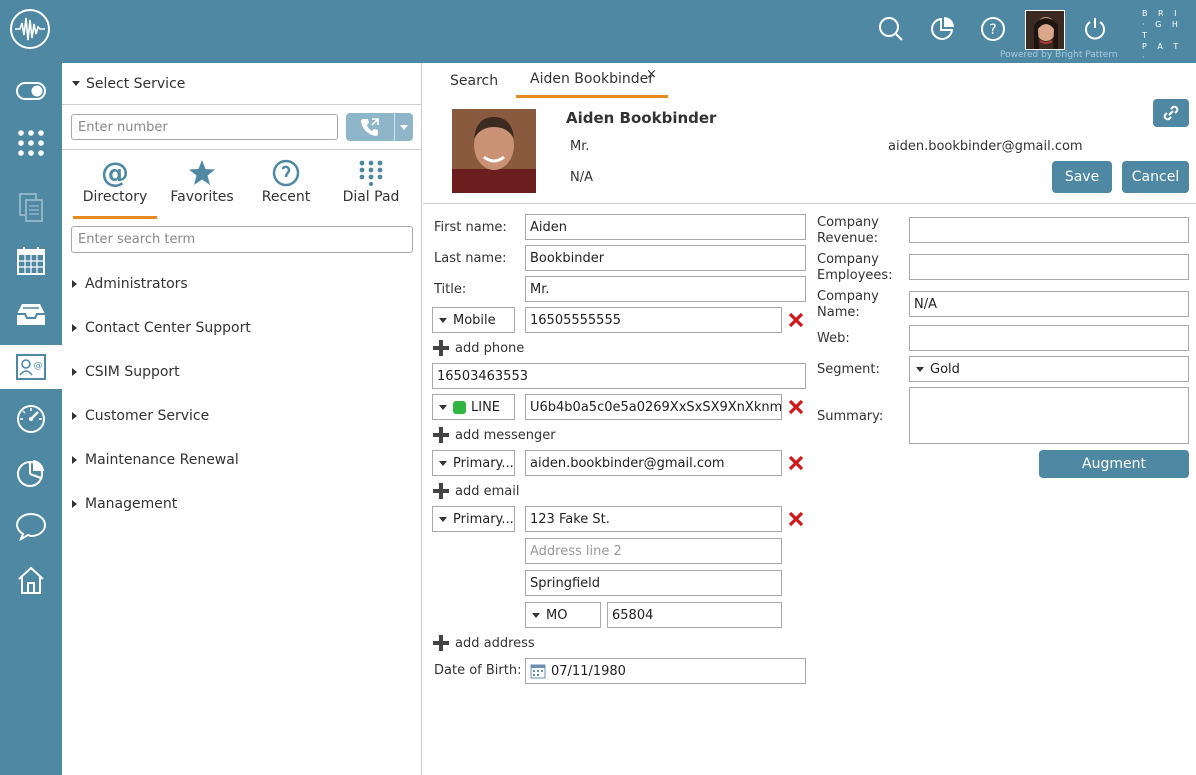  I want to click on contact-name: Aiden Bookbinder, so click(641, 118).